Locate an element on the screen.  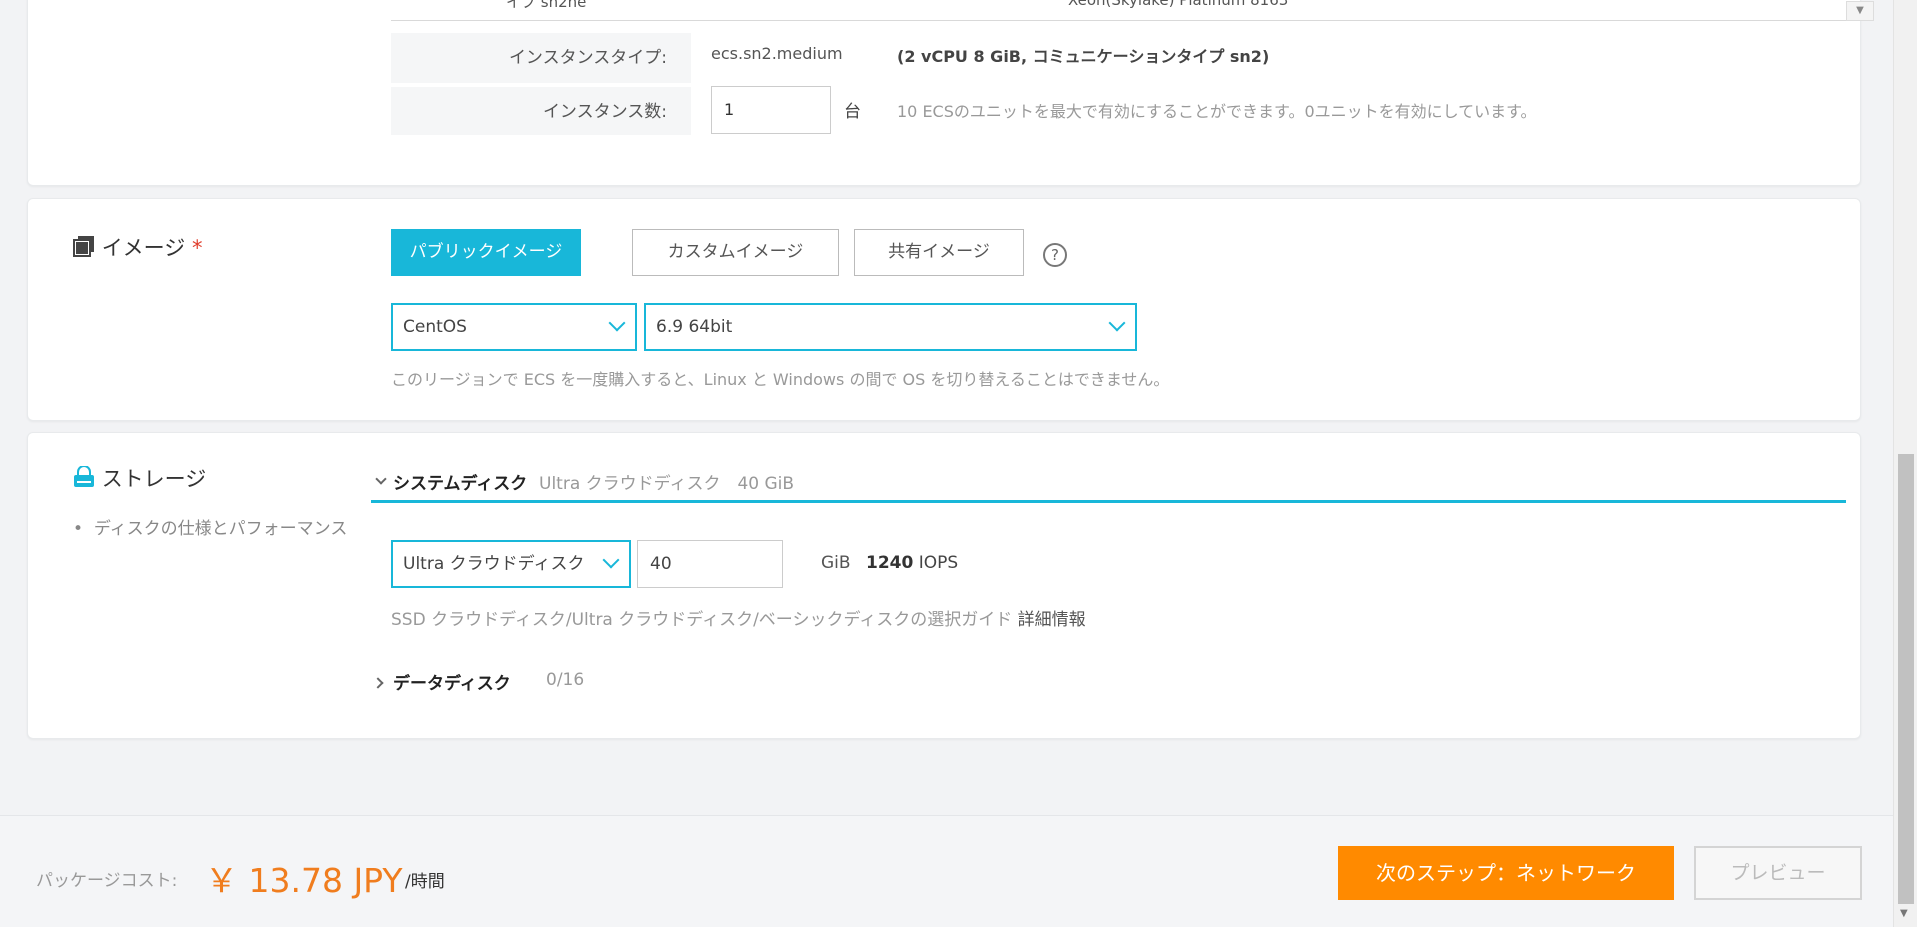
disk-spec-link: • ディスクの仕様とパフォーマンス is located at coordinates (223, 529).